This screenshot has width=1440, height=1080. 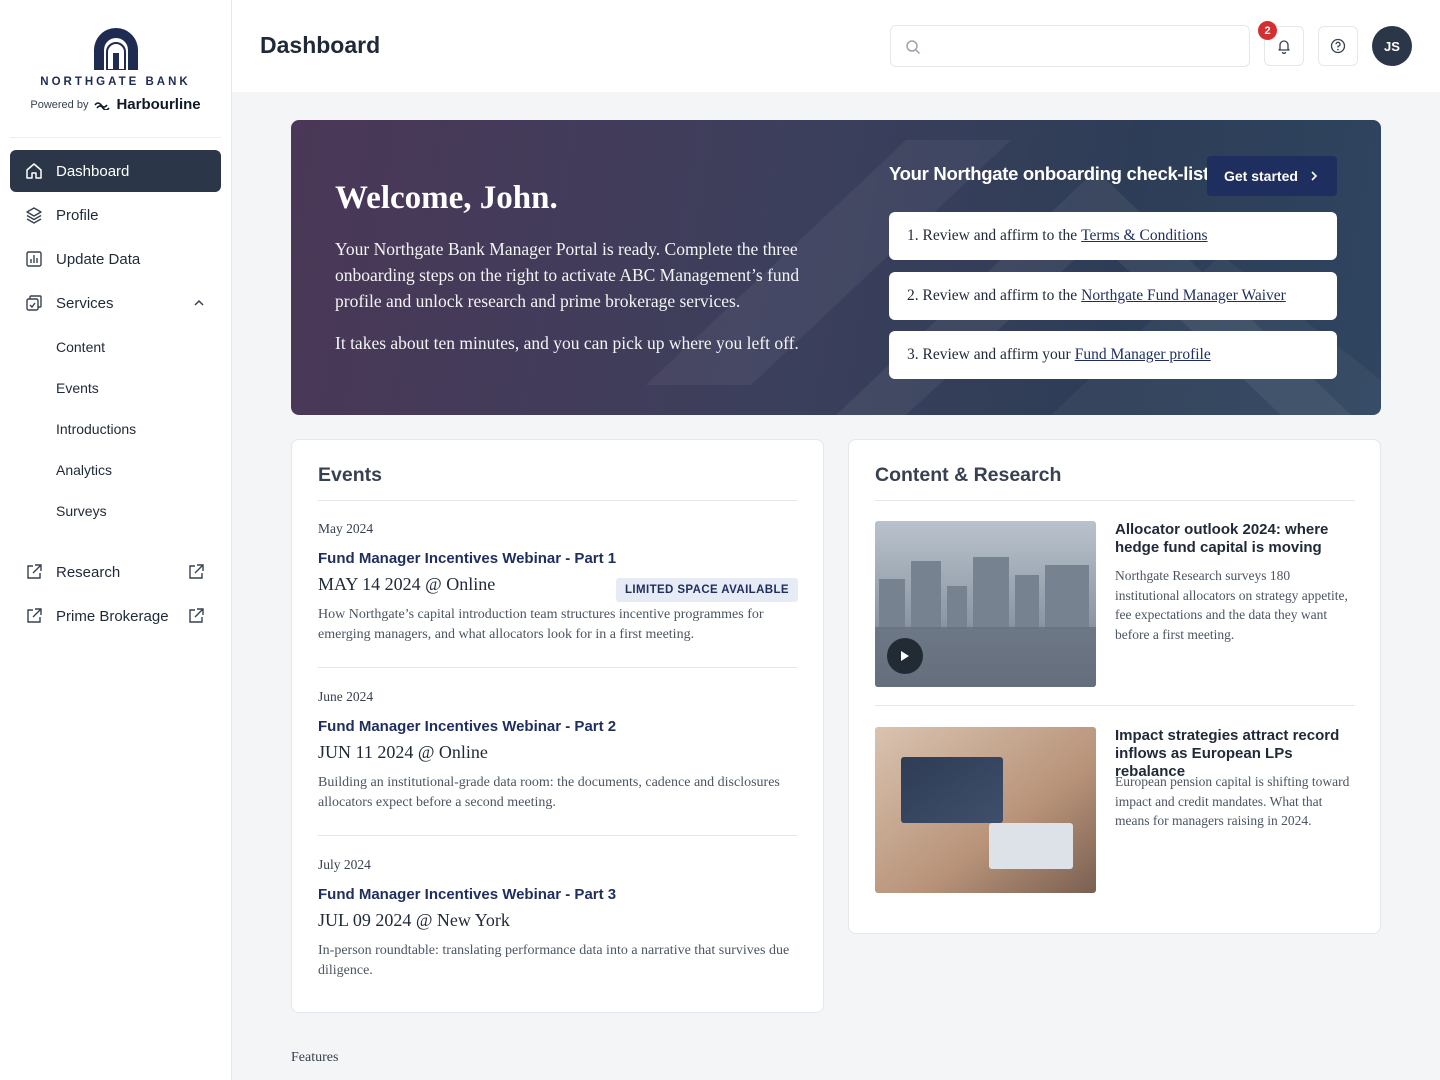 I want to click on events-title: Events, so click(x=350, y=475).